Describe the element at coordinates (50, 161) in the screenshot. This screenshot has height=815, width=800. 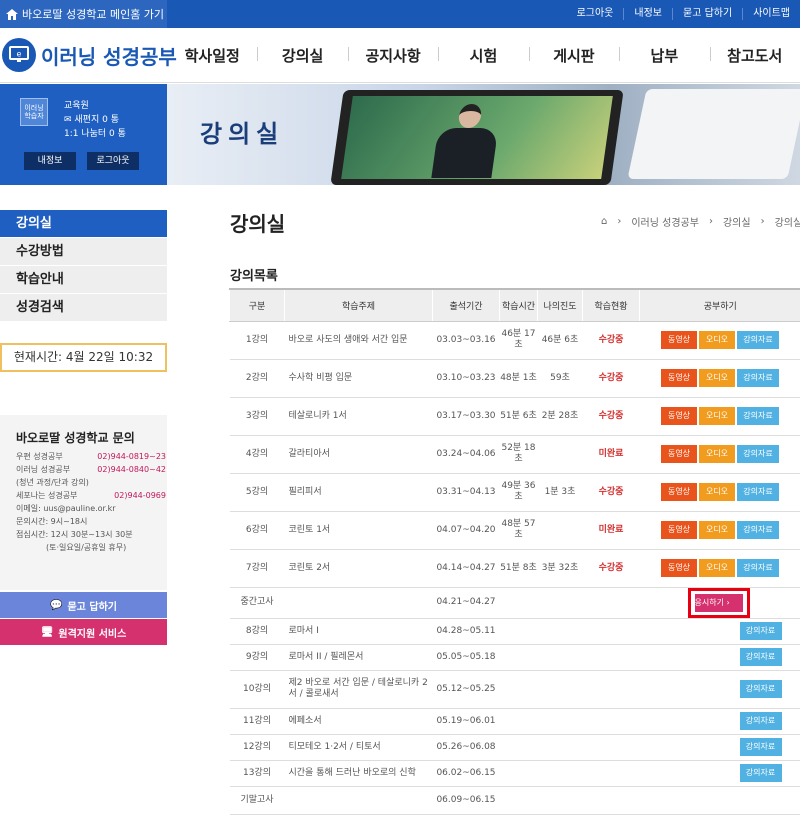
I see `my-info-button: 내정보` at that location.